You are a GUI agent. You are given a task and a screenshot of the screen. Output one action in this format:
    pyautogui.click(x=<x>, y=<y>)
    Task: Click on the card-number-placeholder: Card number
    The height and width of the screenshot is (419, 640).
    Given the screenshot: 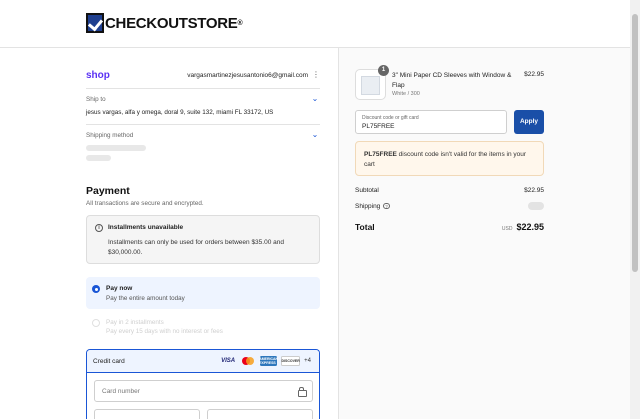 What is the action you would take?
    pyautogui.click(x=121, y=391)
    